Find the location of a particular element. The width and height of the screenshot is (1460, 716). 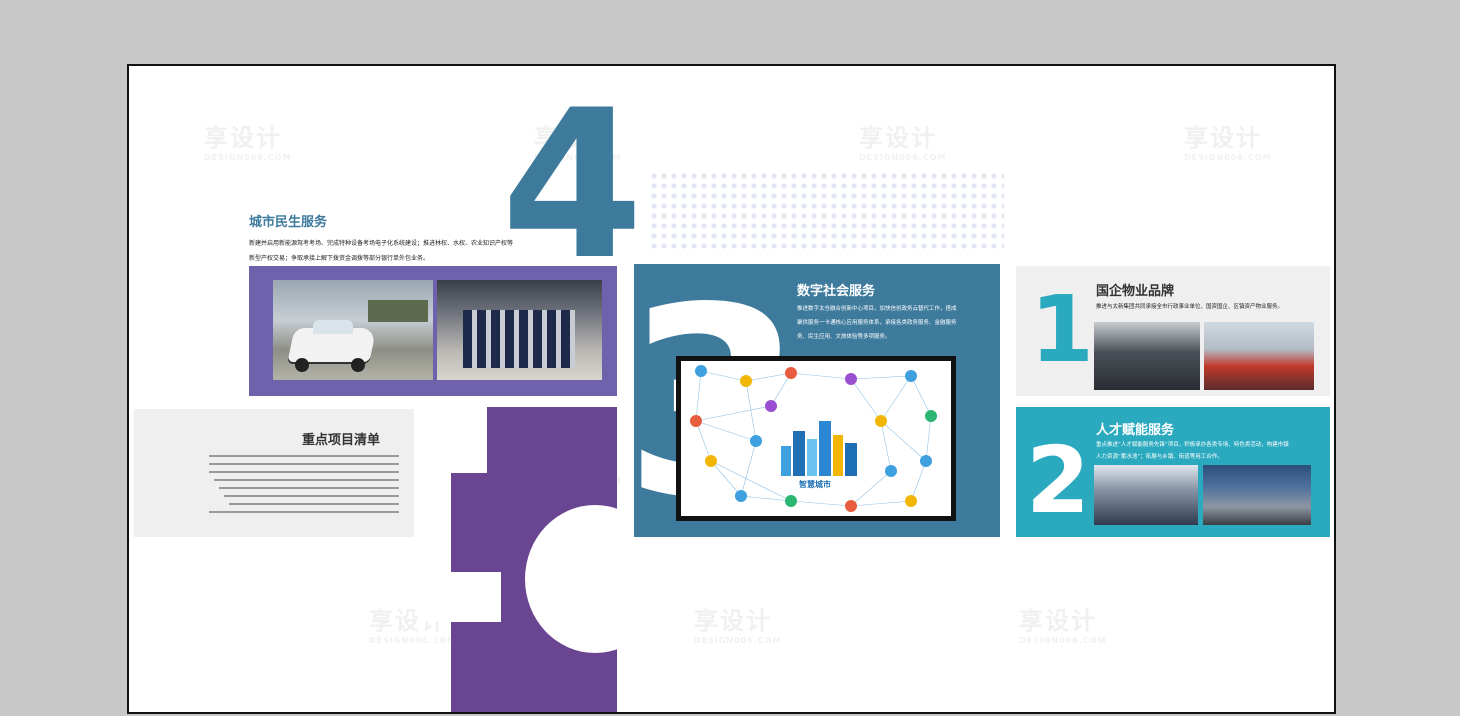

section-4-title: 城市民生服务 is located at coordinates (288, 222).